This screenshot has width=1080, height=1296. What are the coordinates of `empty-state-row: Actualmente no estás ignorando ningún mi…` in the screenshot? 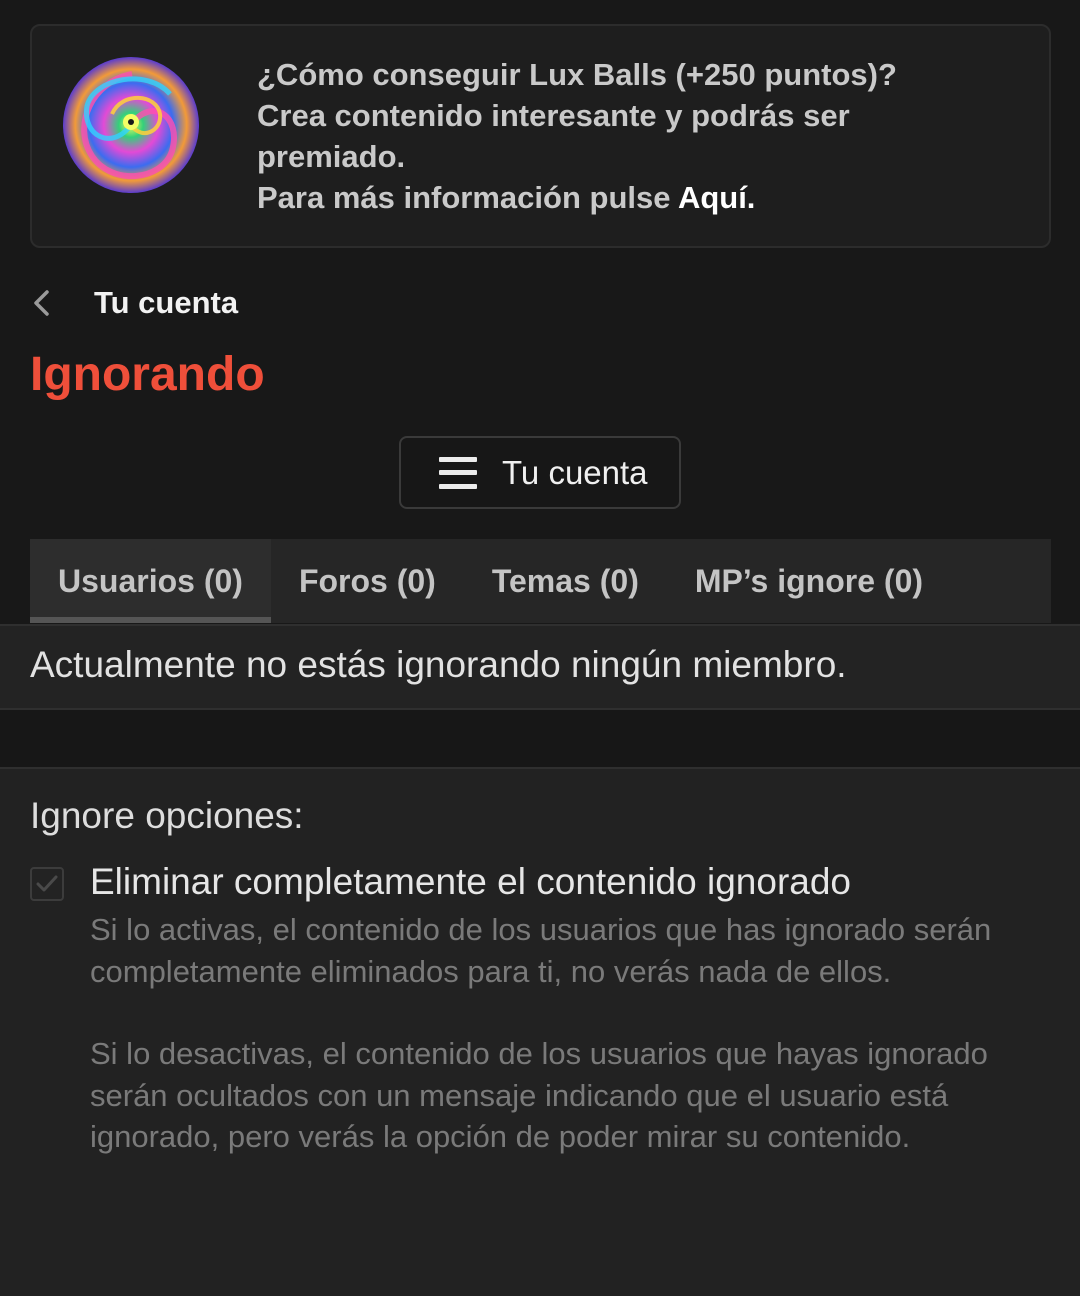 It's located at (540, 667).